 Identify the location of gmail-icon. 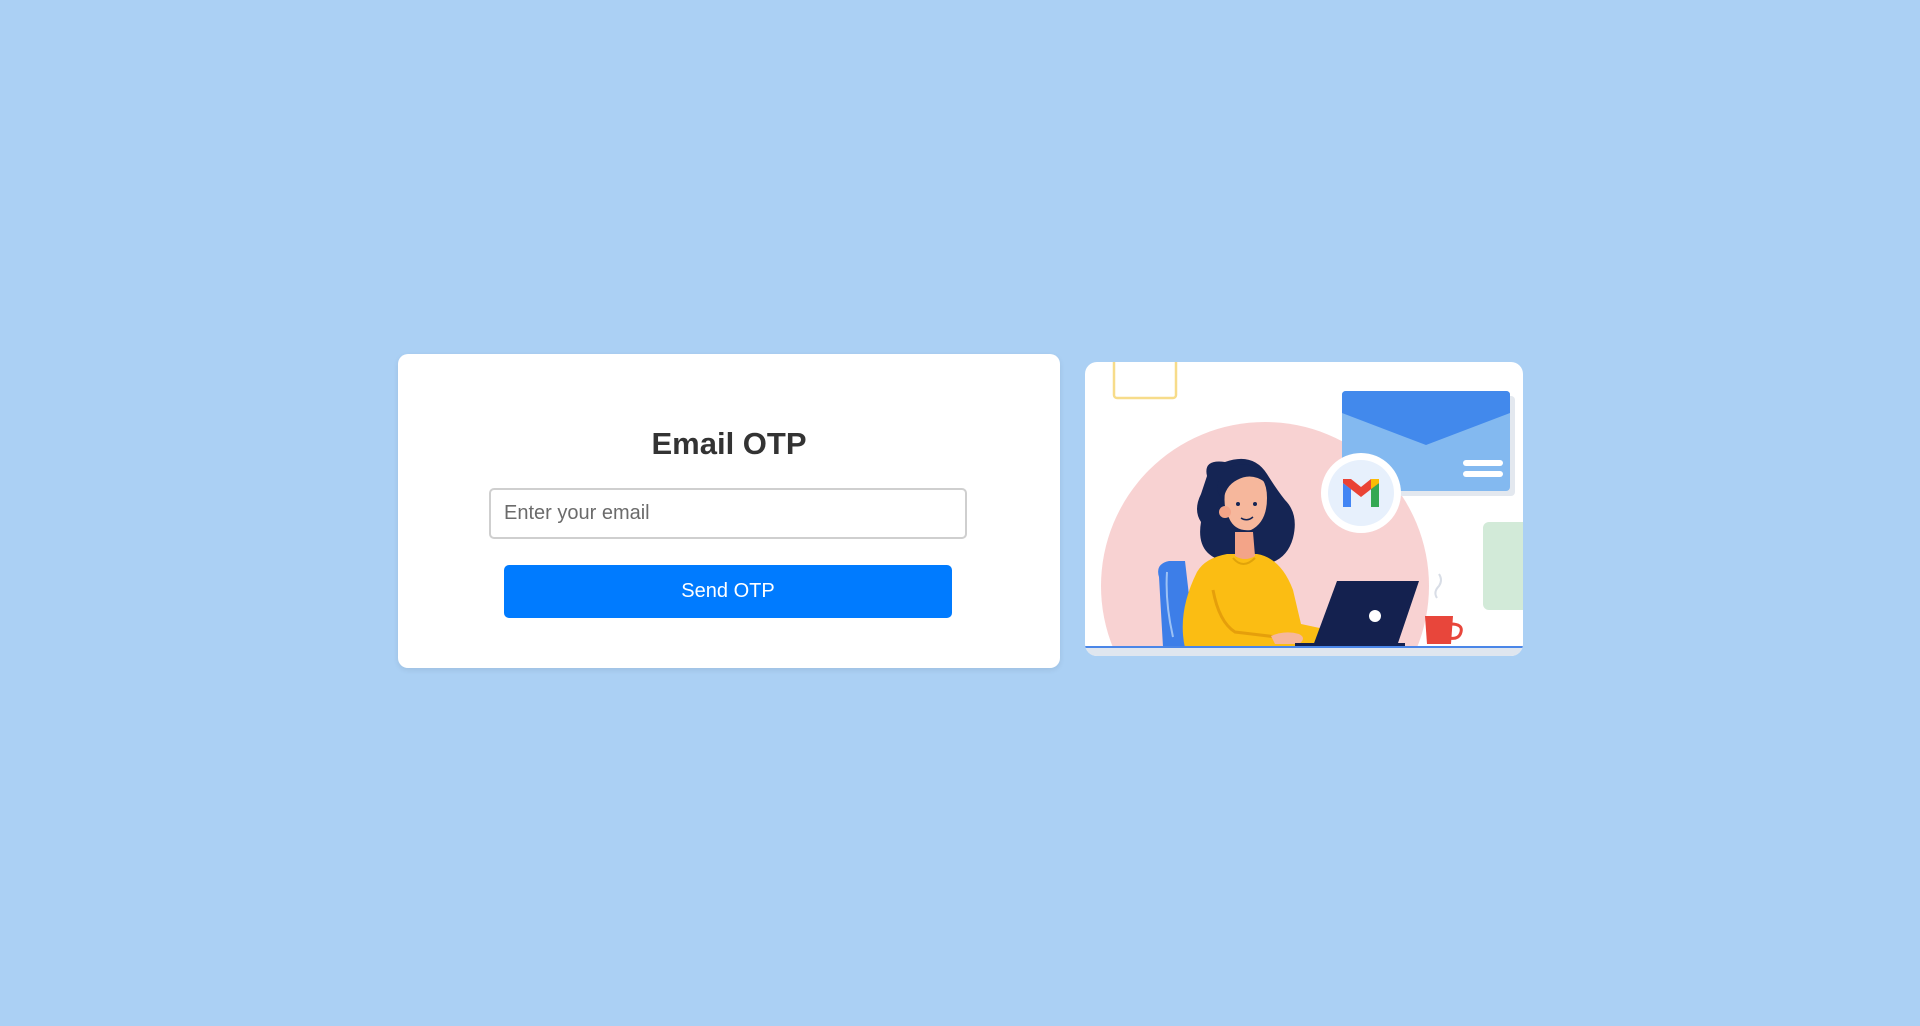
(1361, 493).